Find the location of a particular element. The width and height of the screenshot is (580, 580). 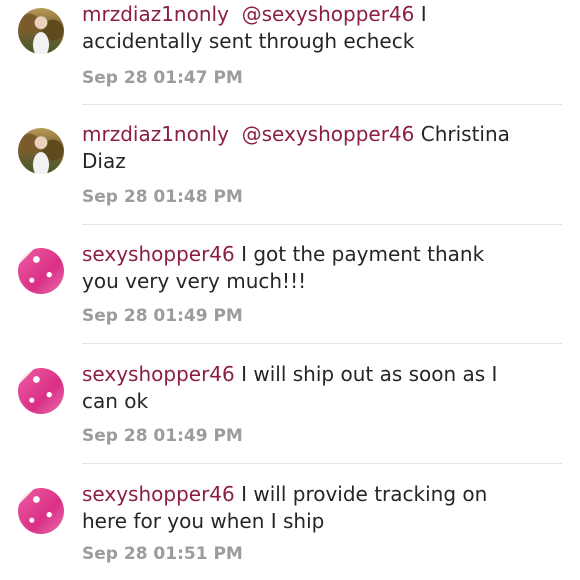

comment-timestamp: Sep 28 01:51 PM is located at coordinates (162, 554).